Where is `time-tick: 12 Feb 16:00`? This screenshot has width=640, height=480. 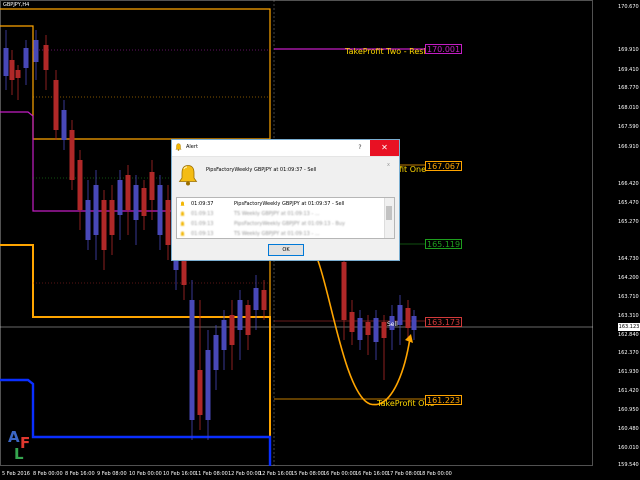
time-tick: 12 Feb 16:00 is located at coordinates (275, 474).